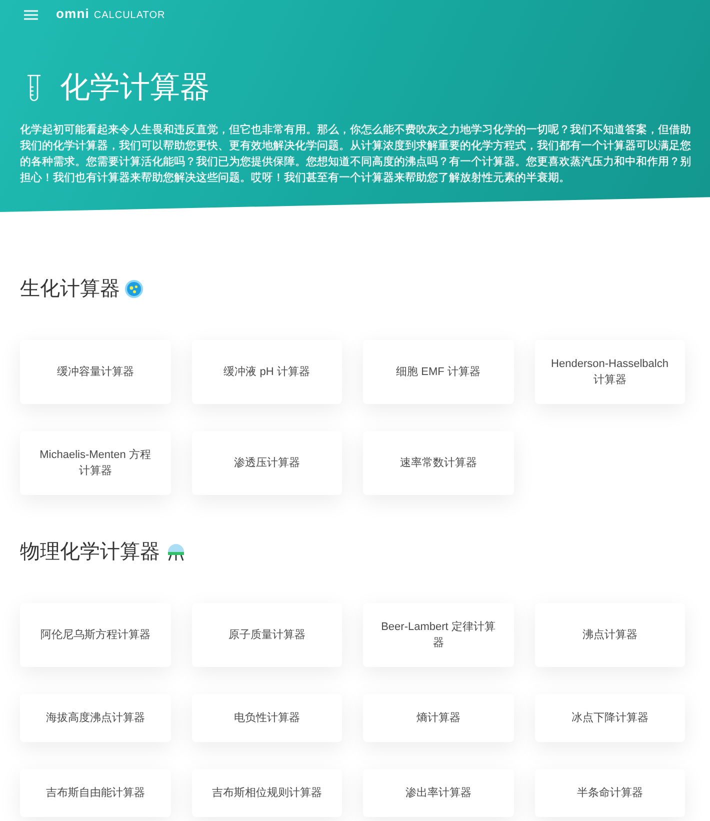  What do you see at coordinates (90, 552) in the screenshot?
I see `section-heading: 物理化学计算器` at bounding box center [90, 552].